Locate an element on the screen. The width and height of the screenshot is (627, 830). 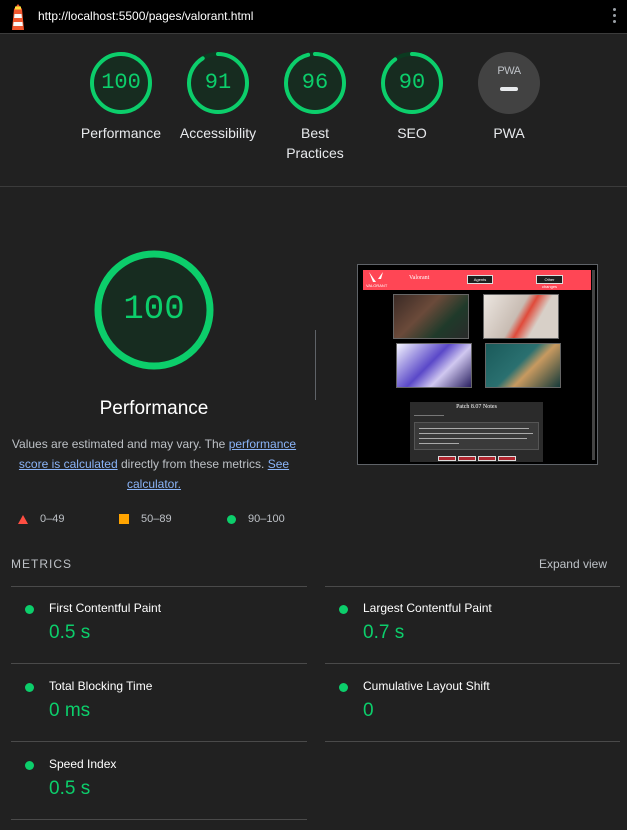
gauge-seo: 90 SEO is located at coordinates (412, 97).